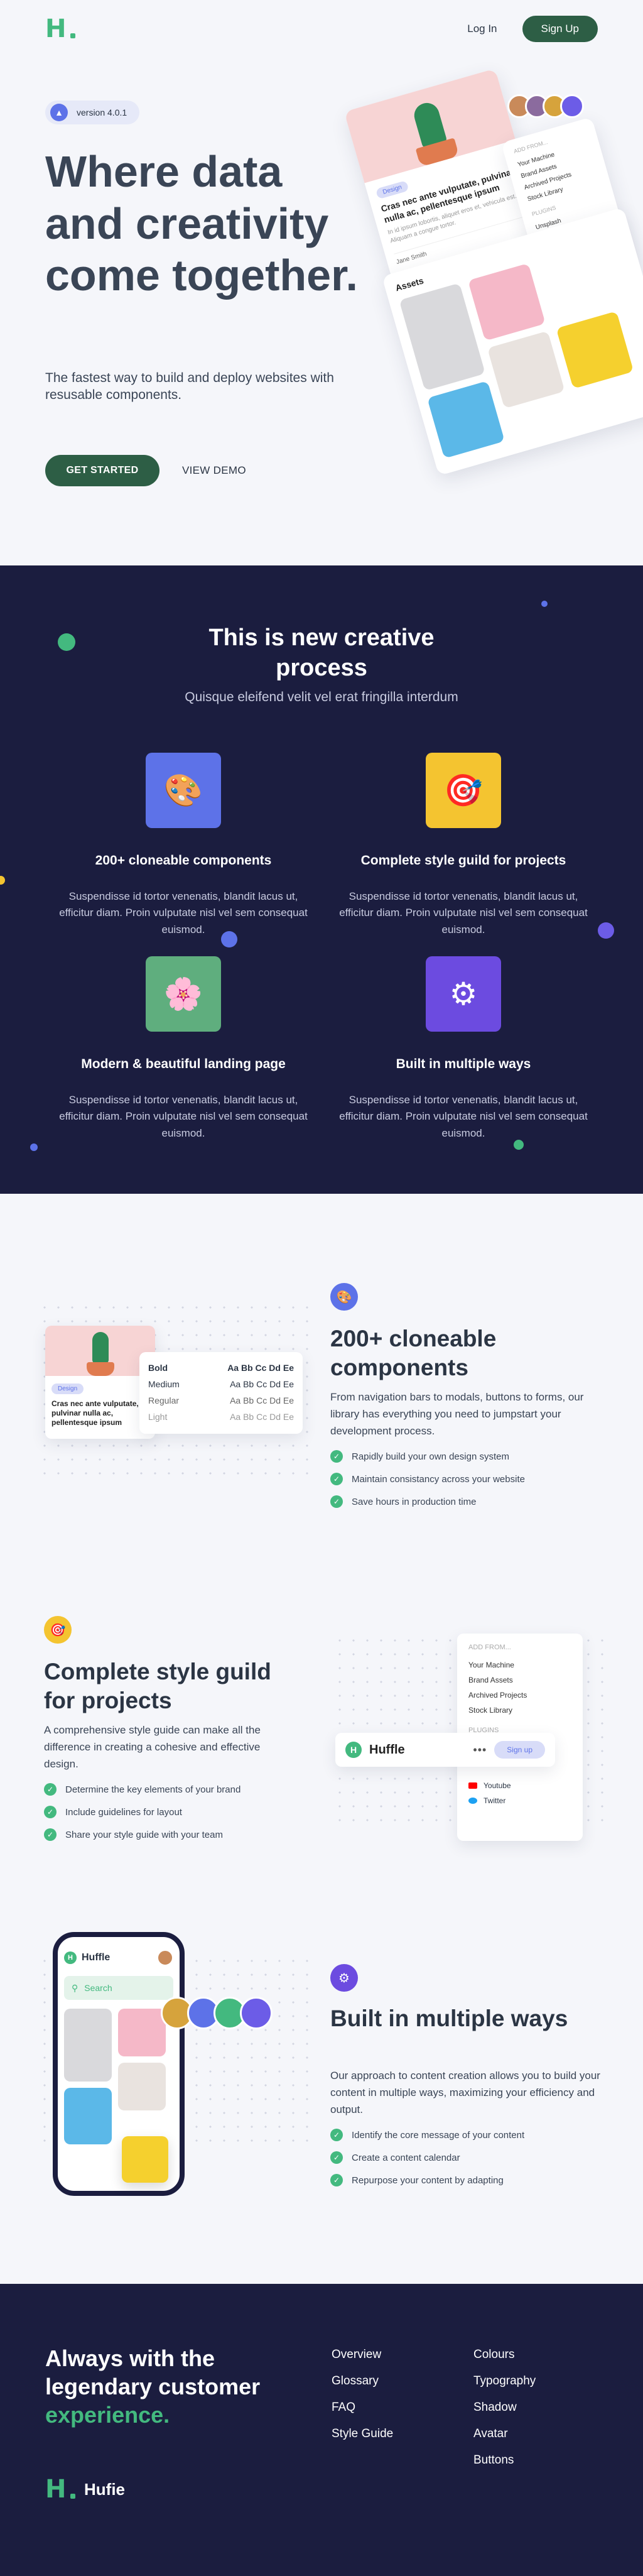  I want to click on wrench-image, so click(442, 337).